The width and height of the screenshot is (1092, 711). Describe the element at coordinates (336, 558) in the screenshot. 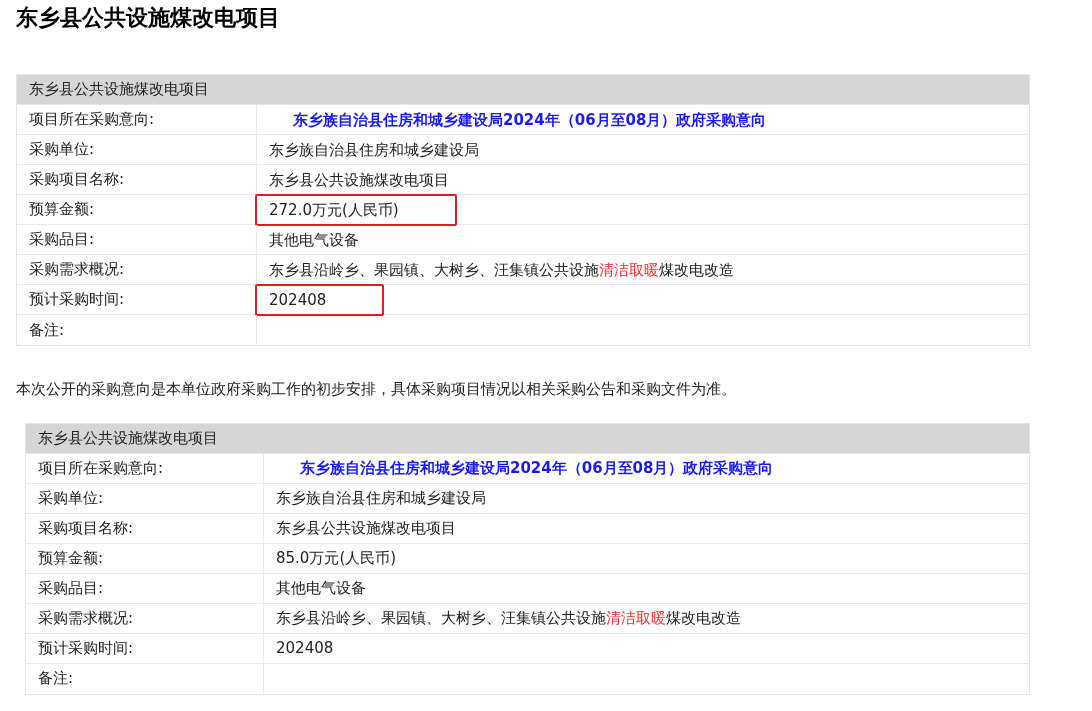

I see `row-value: 85.0万元(人民币)` at that location.